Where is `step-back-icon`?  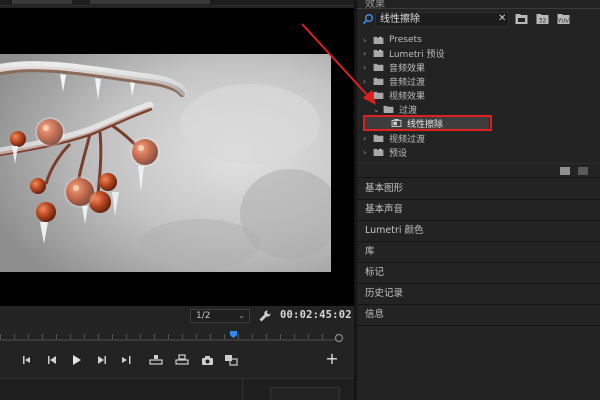
step-back-icon is located at coordinates (52, 360).